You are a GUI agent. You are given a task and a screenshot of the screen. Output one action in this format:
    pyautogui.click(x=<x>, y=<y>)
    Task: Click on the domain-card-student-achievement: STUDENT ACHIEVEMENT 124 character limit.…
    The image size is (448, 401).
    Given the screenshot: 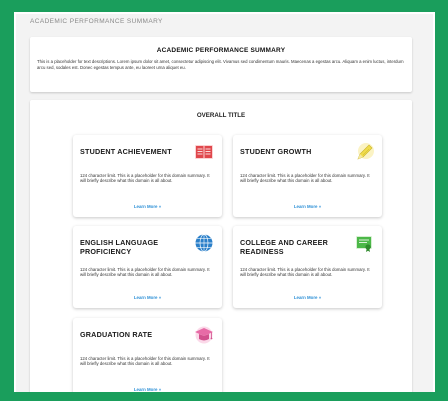 What is the action you would take?
    pyautogui.click(x=147, y=176)
    